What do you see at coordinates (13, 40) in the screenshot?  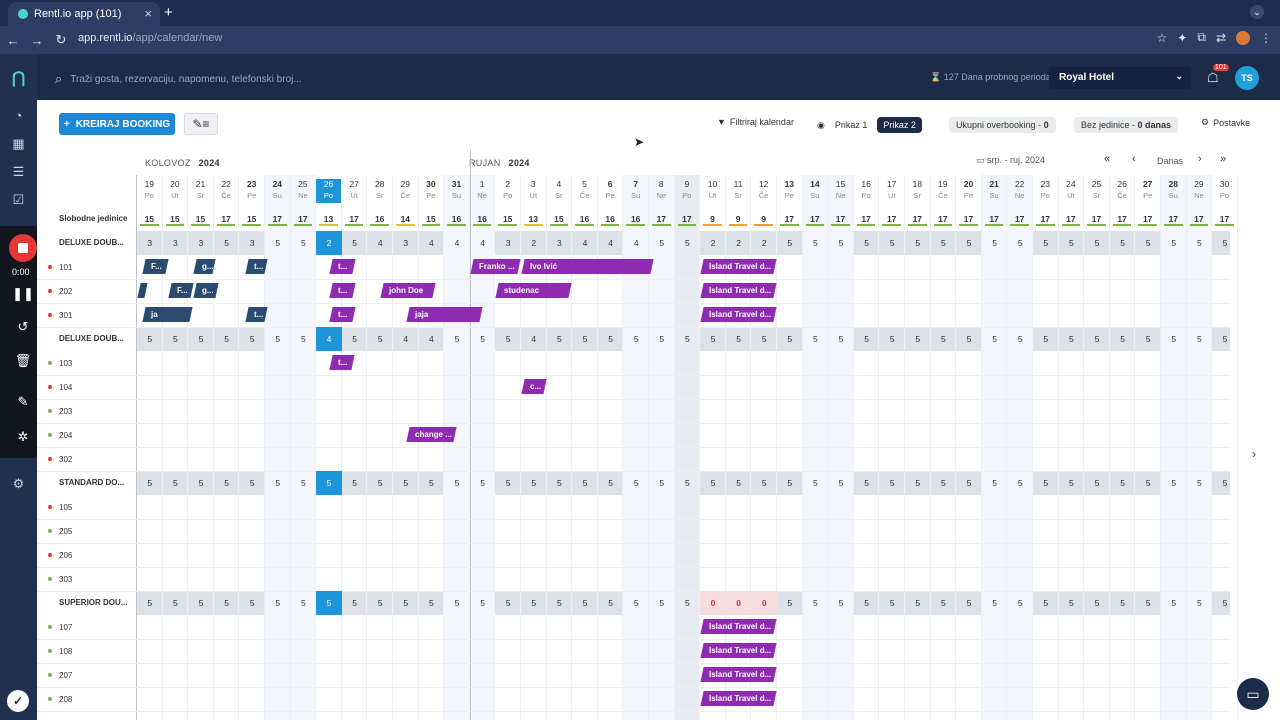 I see `back-icon: ←` at bounding box center [13, 40].